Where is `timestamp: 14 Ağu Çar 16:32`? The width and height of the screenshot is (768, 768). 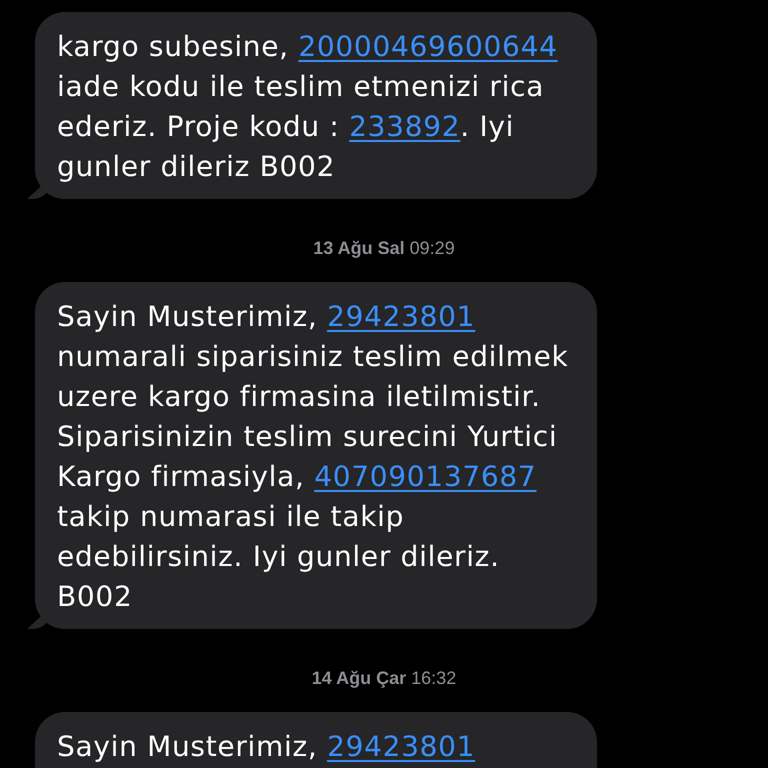
timestamp: 14 Ağu Çar 16:32 is located at coordinates (384, 678).